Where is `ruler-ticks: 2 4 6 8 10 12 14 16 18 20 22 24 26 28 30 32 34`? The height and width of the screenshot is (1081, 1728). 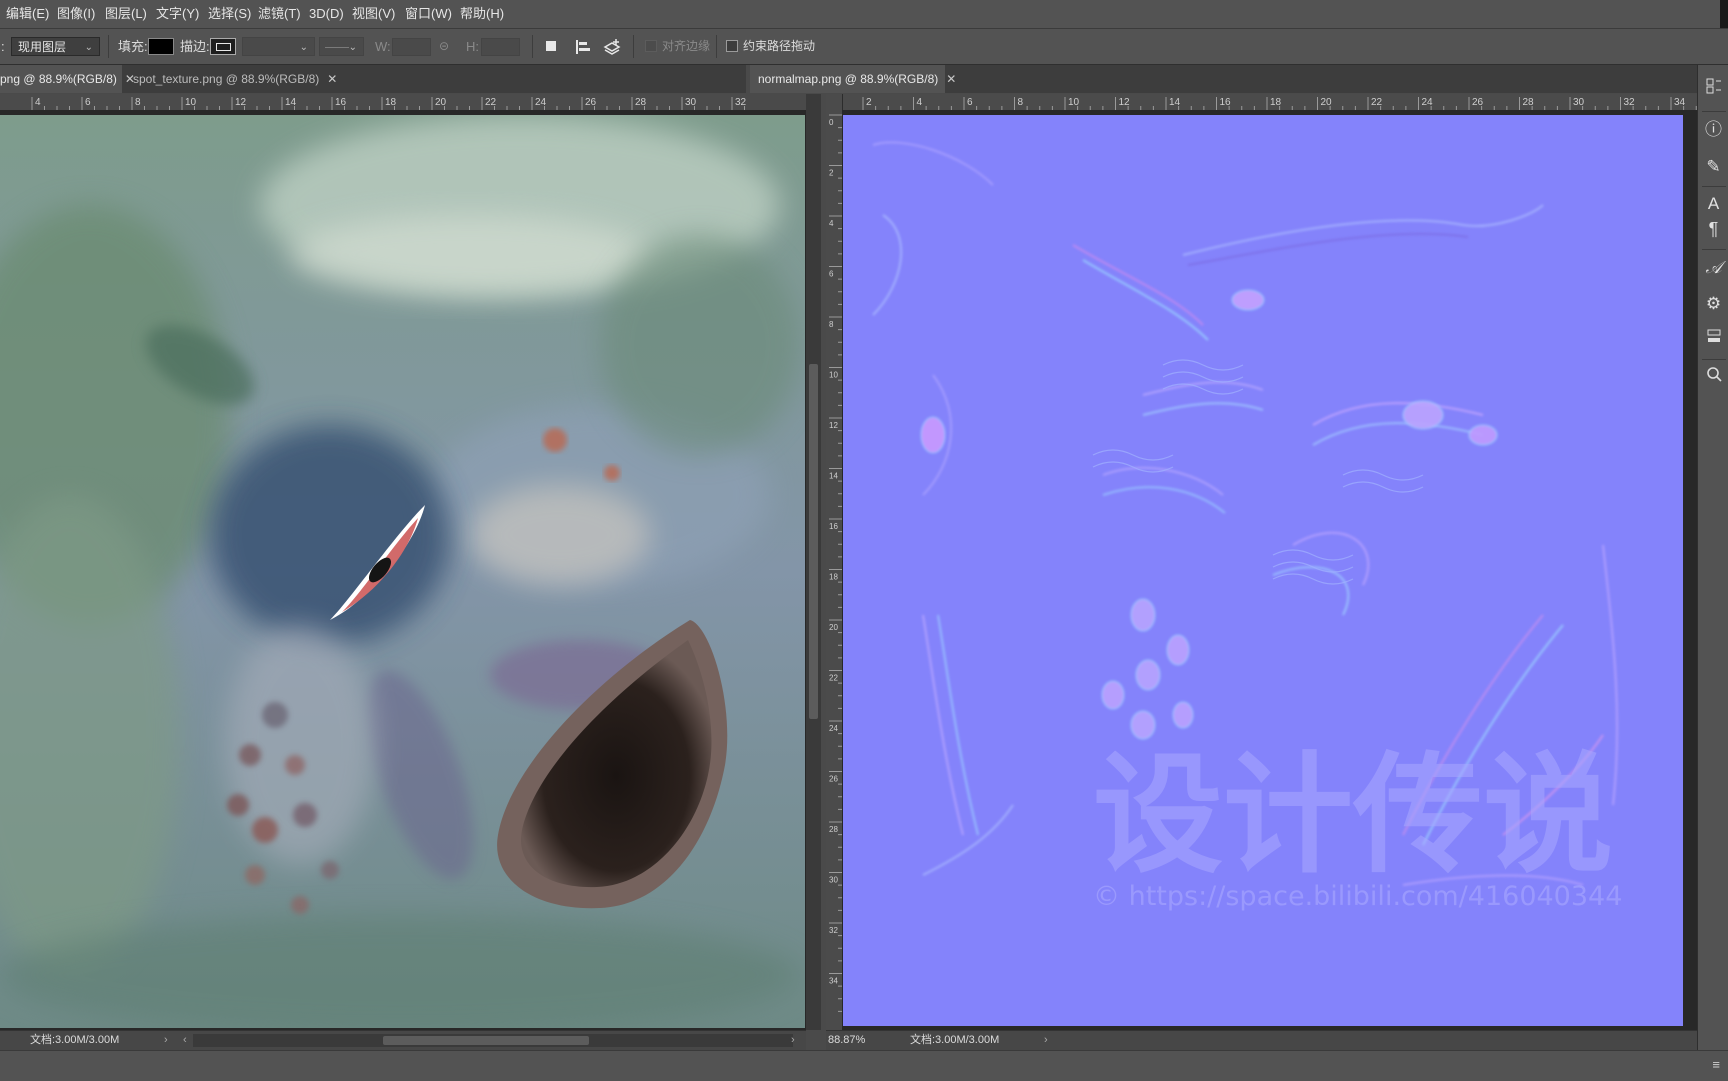 ruler-ticks: 2 4 6 8 10 12 14 16 18 20 22 24 26 28 30 32 34 is located at coordinates (1279, 103).